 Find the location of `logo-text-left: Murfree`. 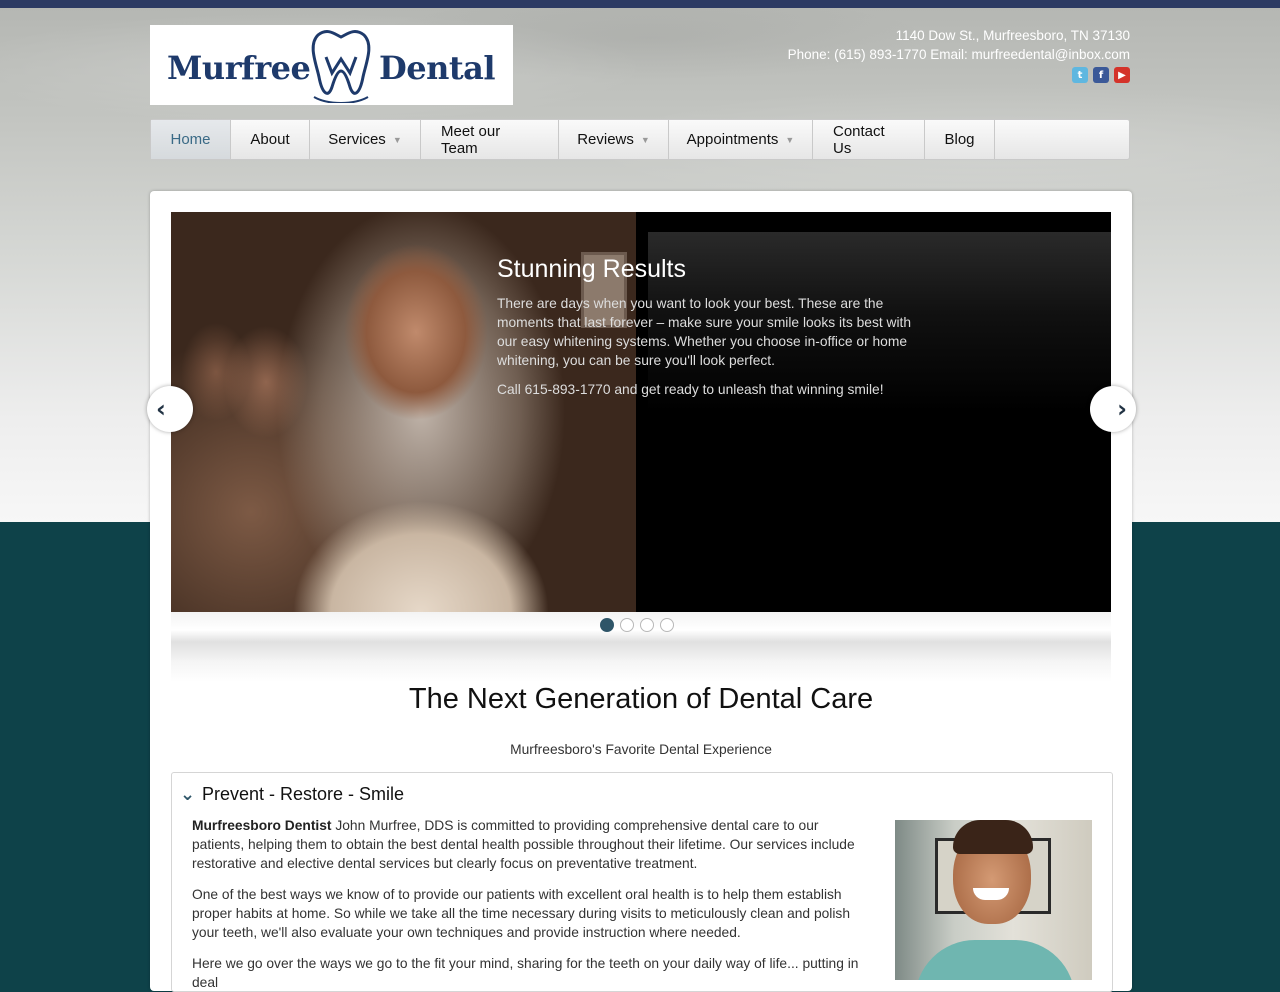

logo-text-left: Murfree is located at coordinates (239, 68).